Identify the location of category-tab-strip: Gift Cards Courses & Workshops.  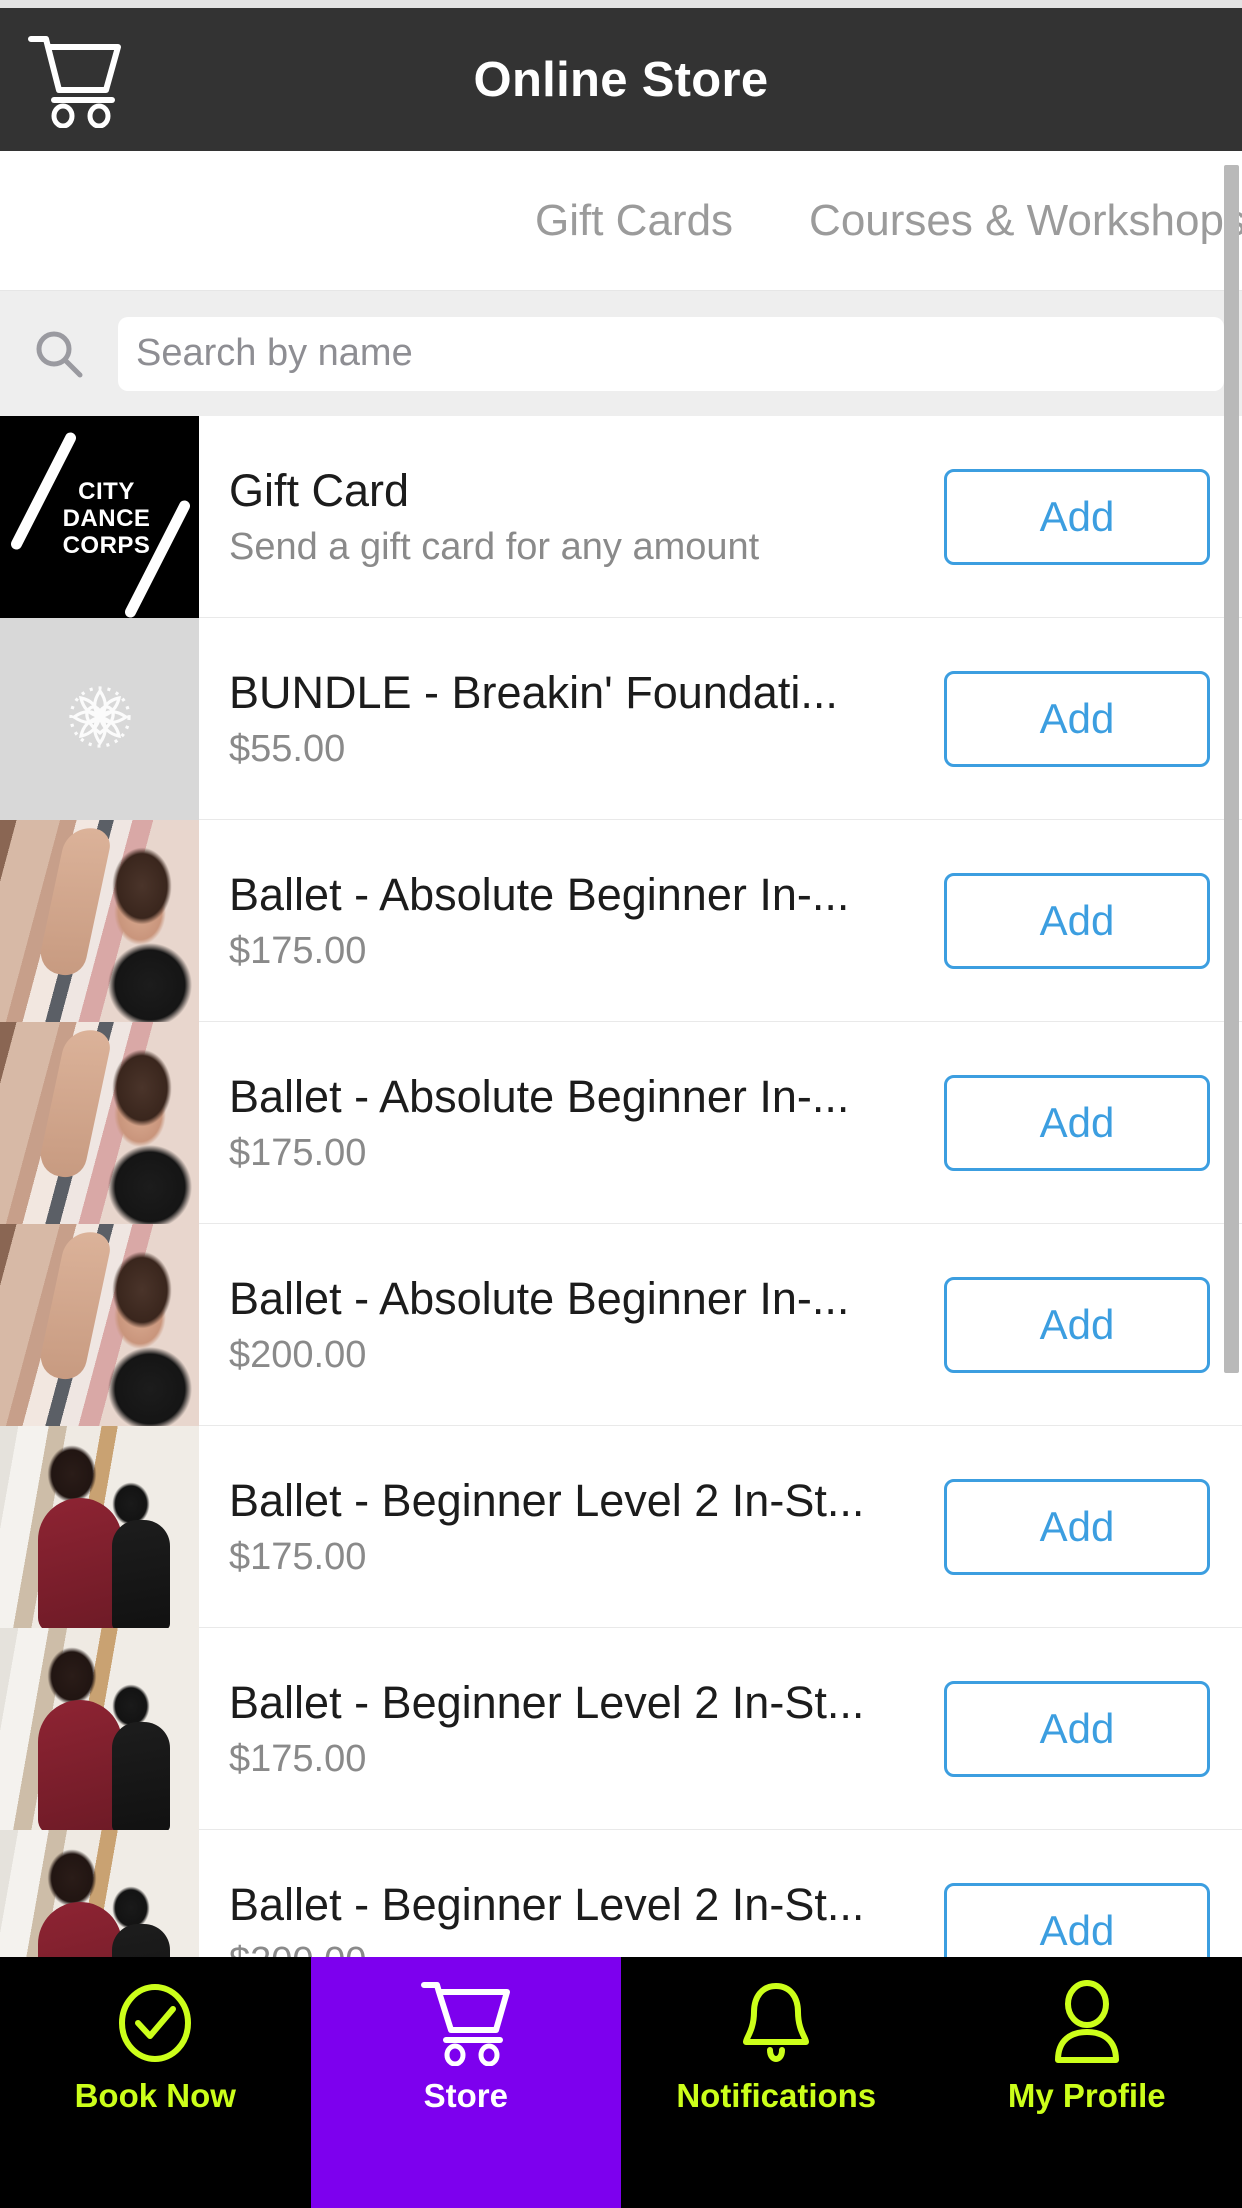
(621, 221).